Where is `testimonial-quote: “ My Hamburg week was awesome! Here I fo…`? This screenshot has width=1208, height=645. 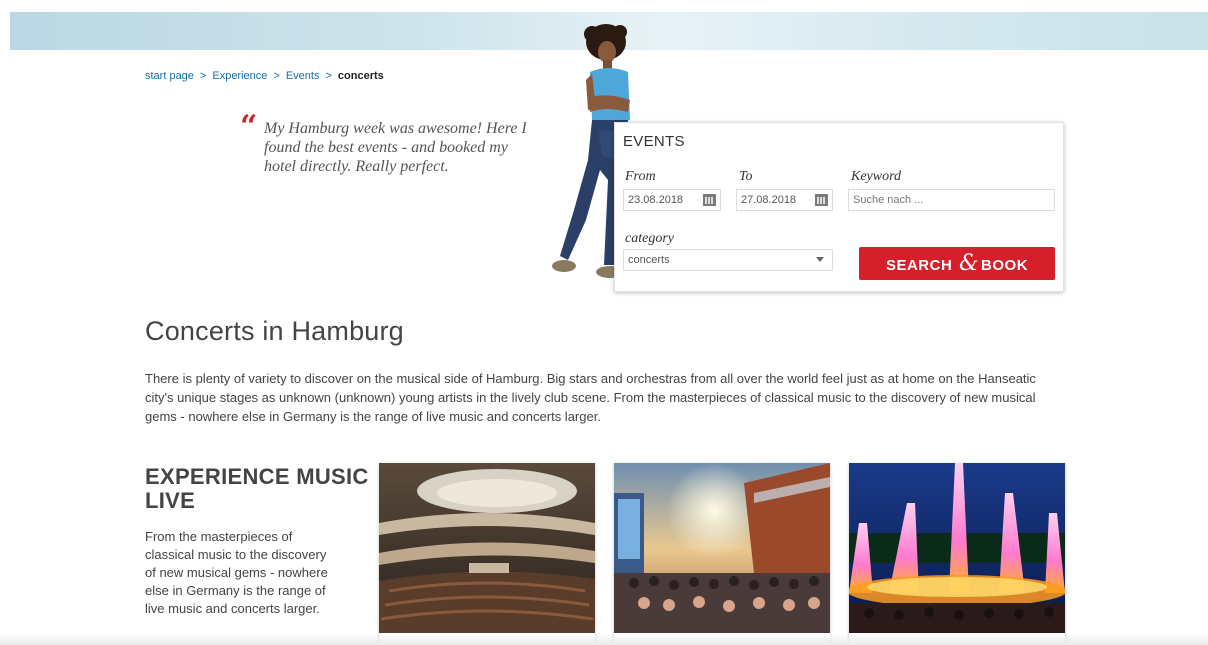
testimonial-quote: “ My Hamburg week was awesome! Here I fo… is located at coordinates (390, 142).